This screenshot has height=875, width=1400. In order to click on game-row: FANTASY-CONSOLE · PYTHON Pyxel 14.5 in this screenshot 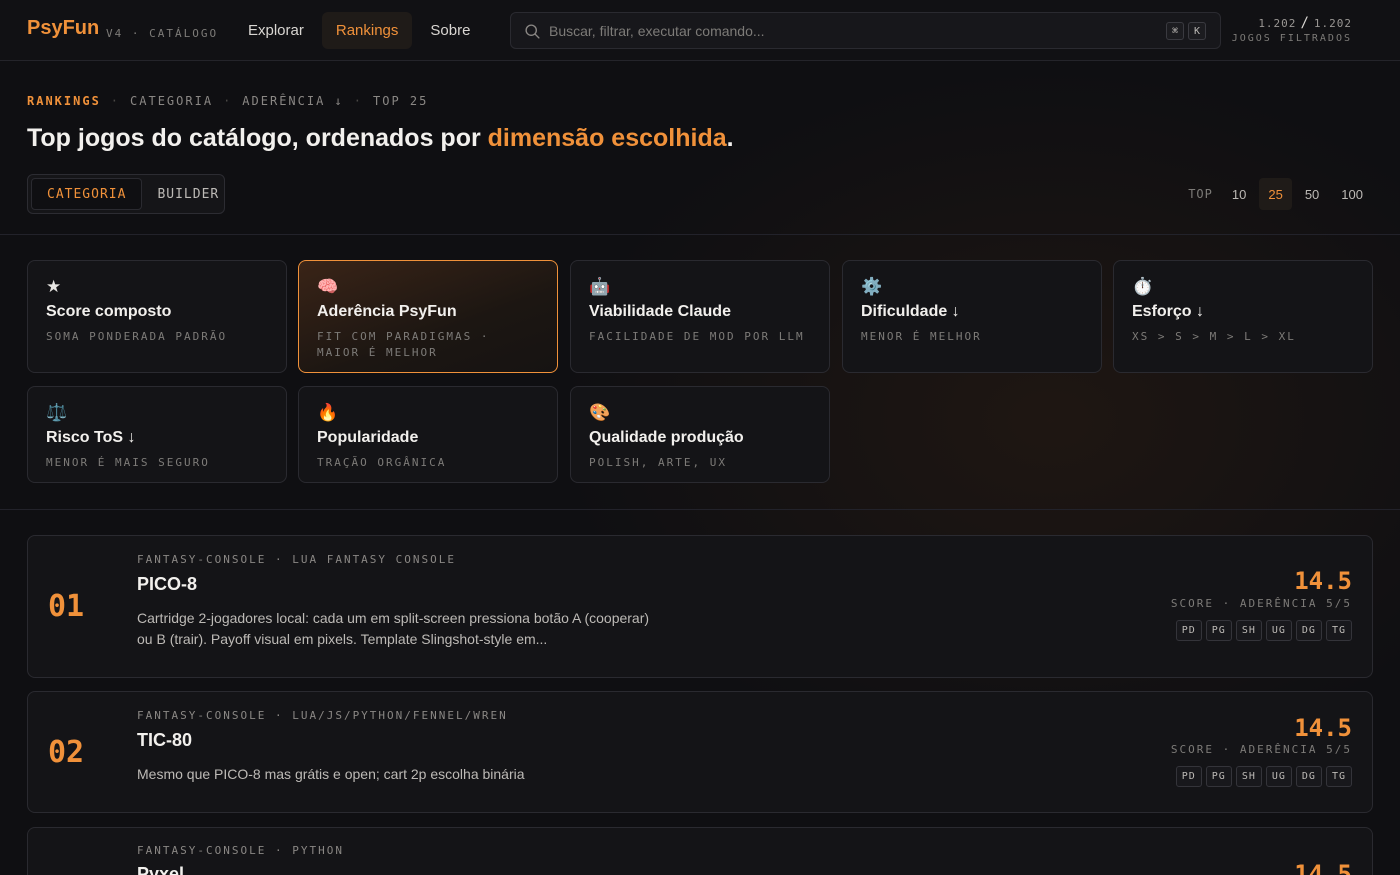, I will do `click(700, 851)`.